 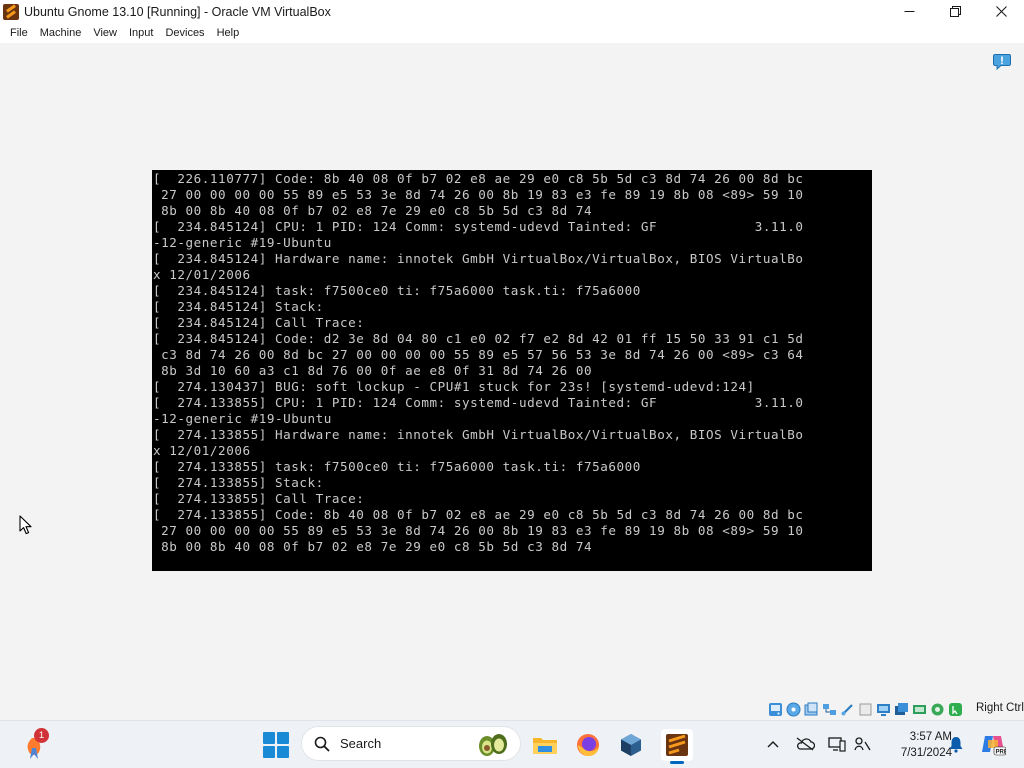 What do you see at coordinates (901, 709) in the screenshot?
I see `video-capture-icon` at bounding box center [901, 709].